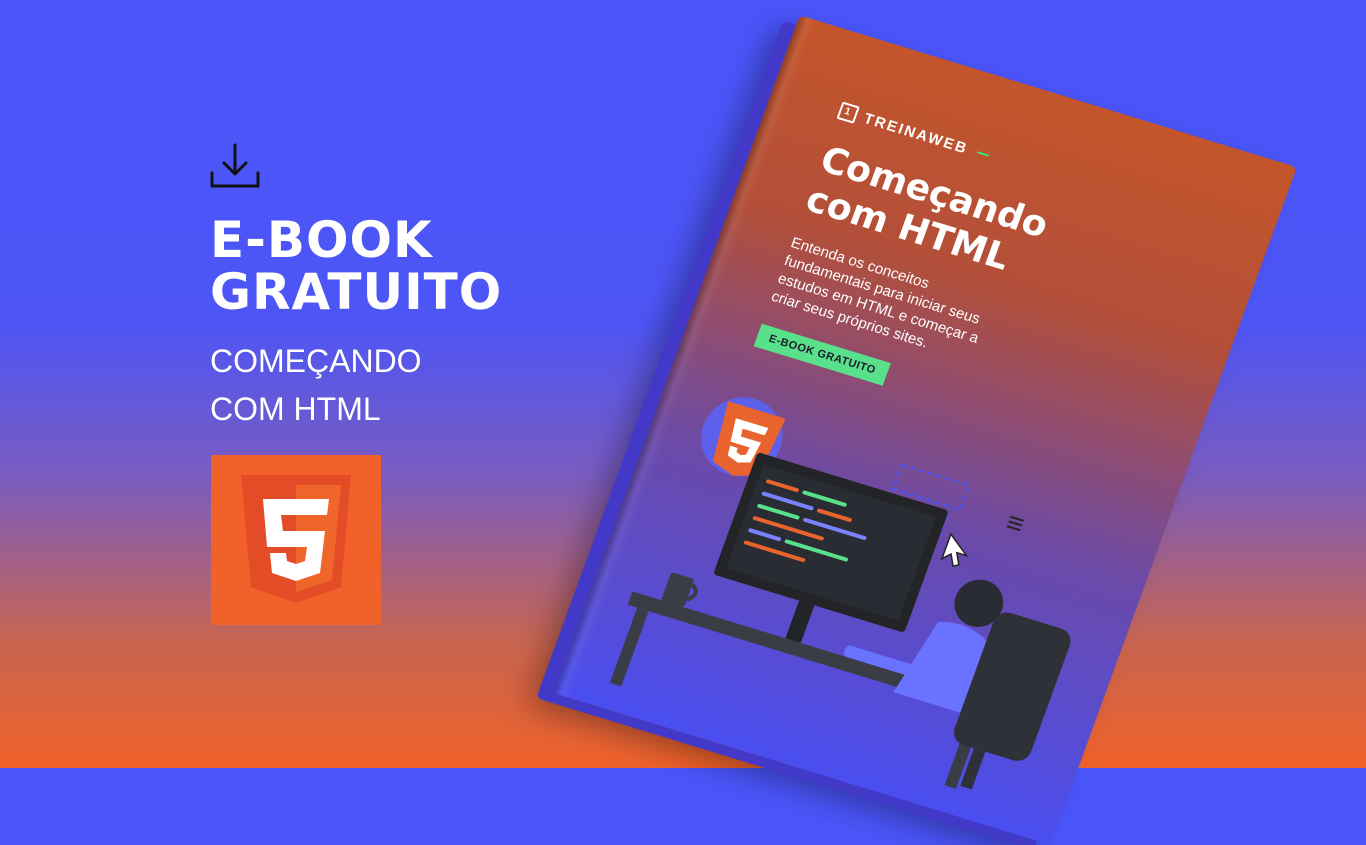  I want to click on html5-icon, so click(296, 539).